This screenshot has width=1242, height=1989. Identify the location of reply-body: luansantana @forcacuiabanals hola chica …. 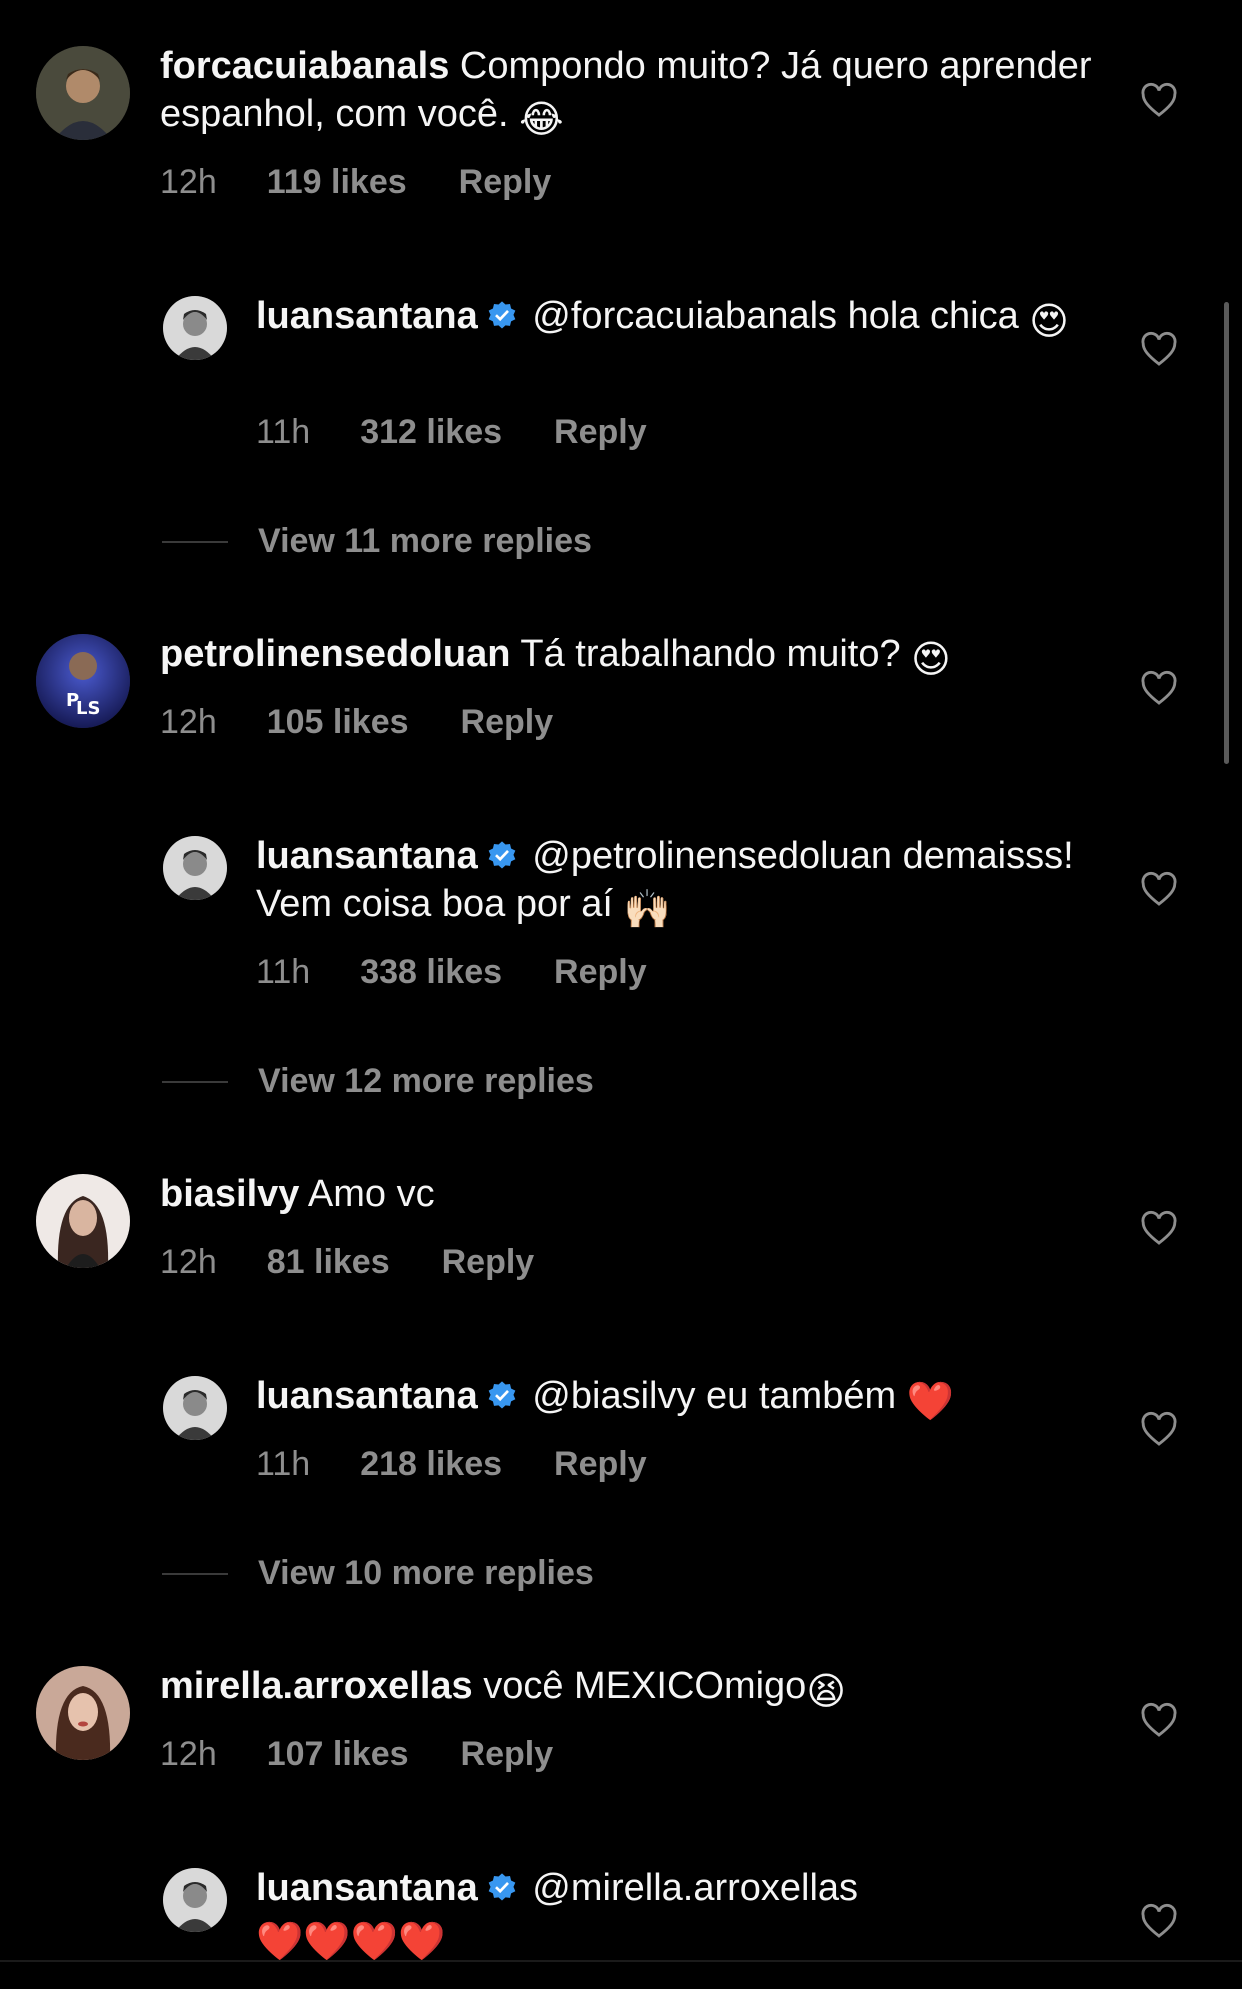
(691, 319).